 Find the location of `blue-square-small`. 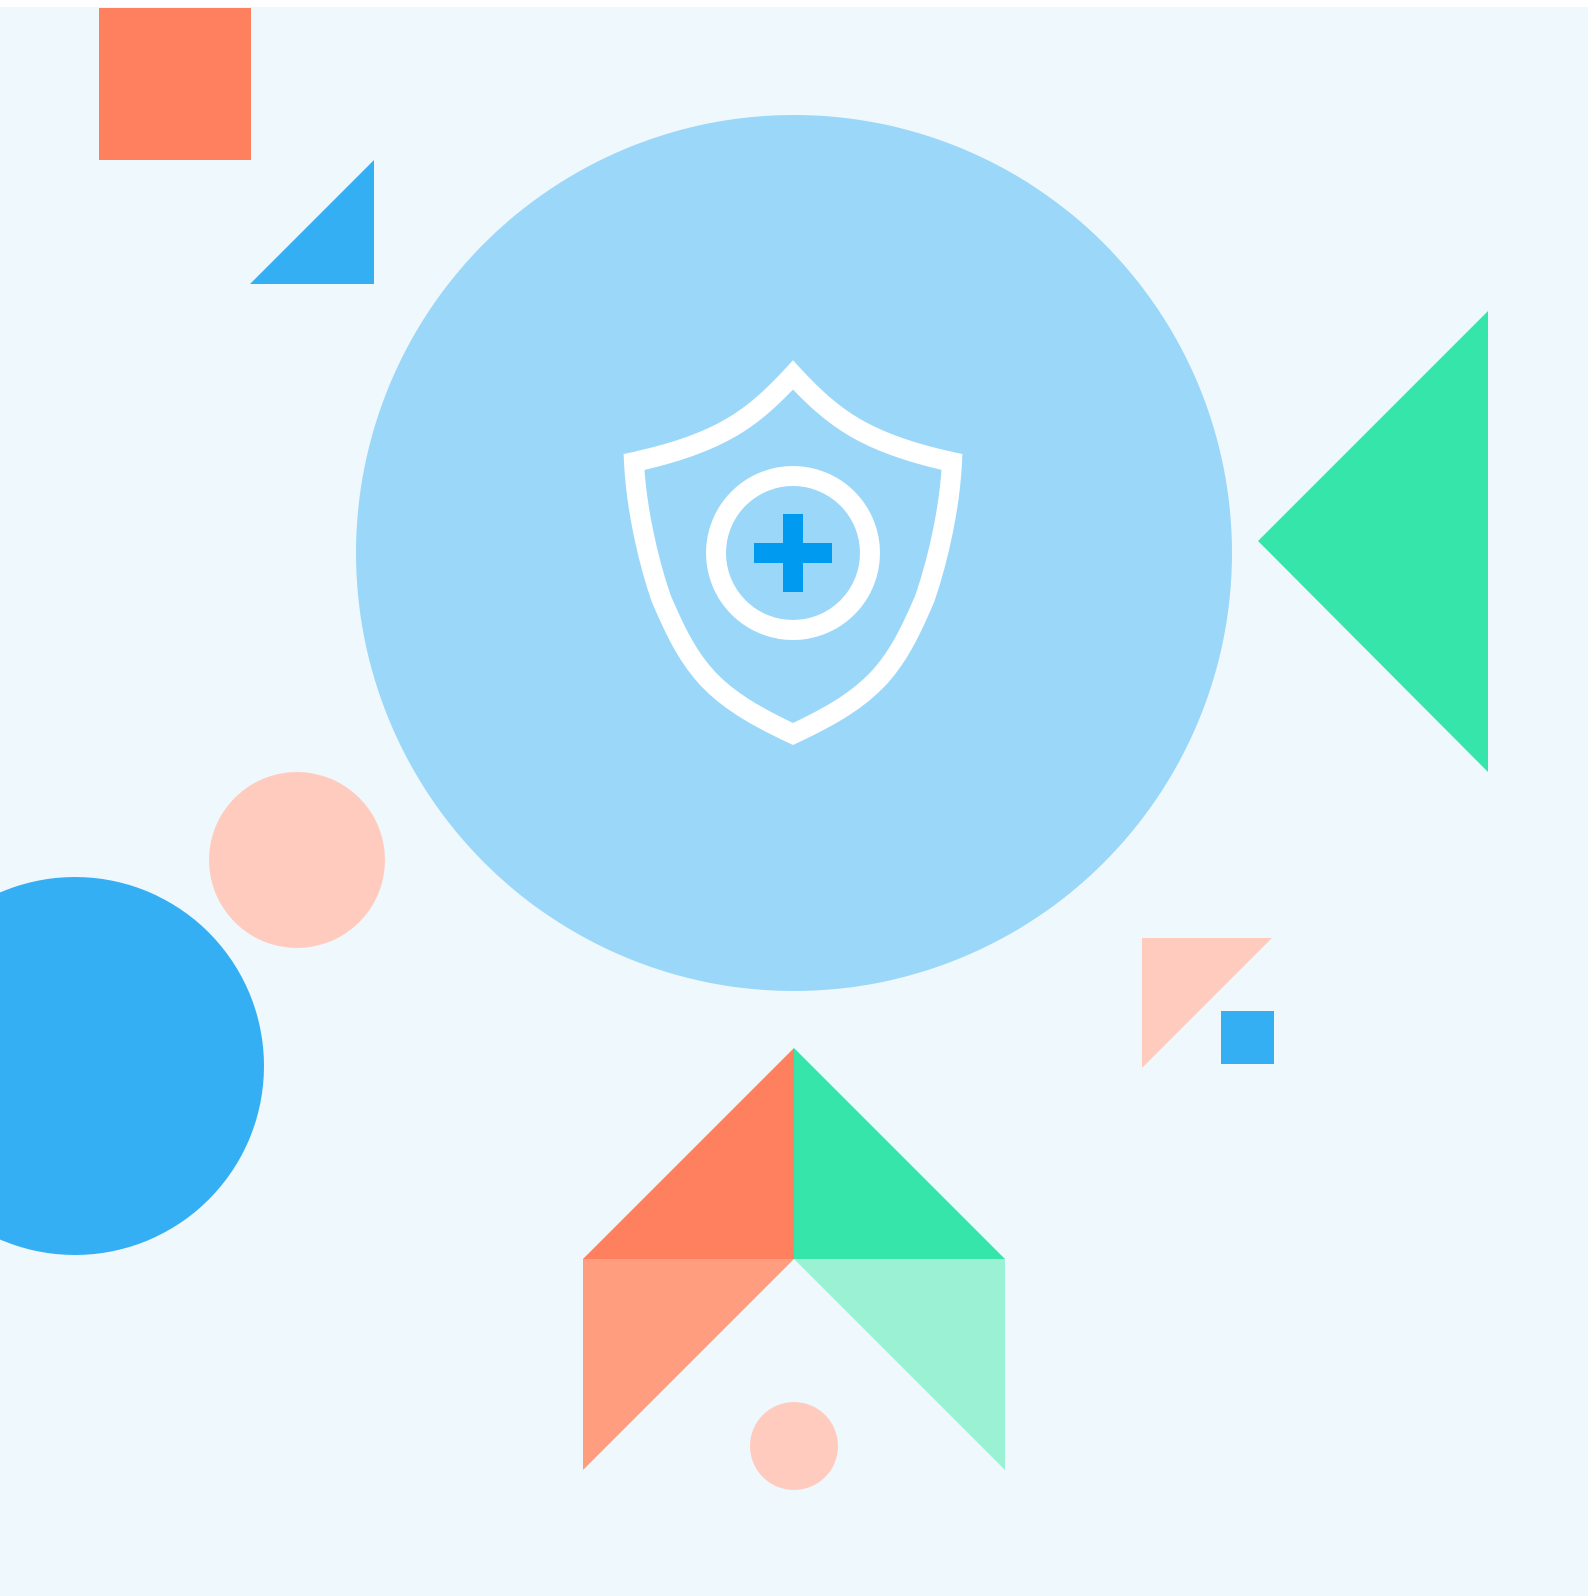

blue-square-small is located at coordinates (1247, 1037).